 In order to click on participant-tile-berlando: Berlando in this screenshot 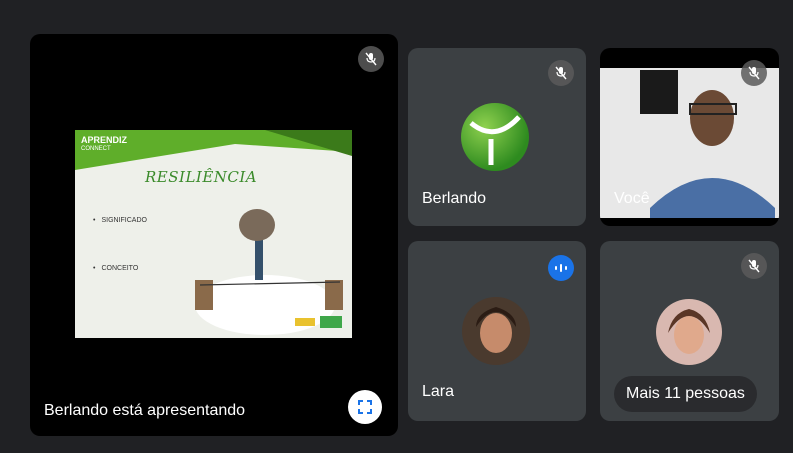, I will do `click(497, 137)`.